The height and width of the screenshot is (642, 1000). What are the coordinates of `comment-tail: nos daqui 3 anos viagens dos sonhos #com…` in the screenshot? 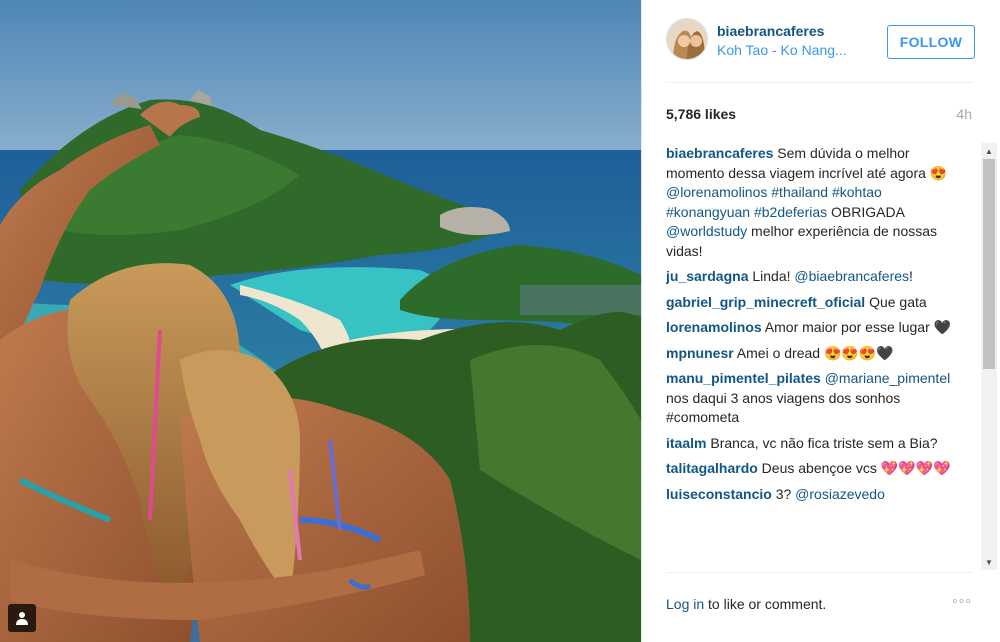 It's located at (783, 407).